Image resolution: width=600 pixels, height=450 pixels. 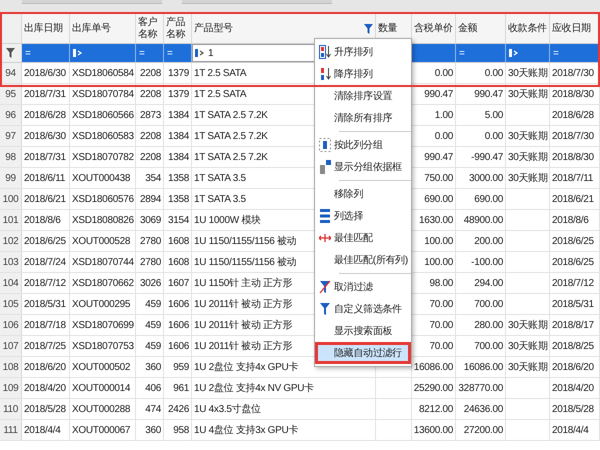 I want to click on table-cell-text: 2780, so click(x=150, y=263).